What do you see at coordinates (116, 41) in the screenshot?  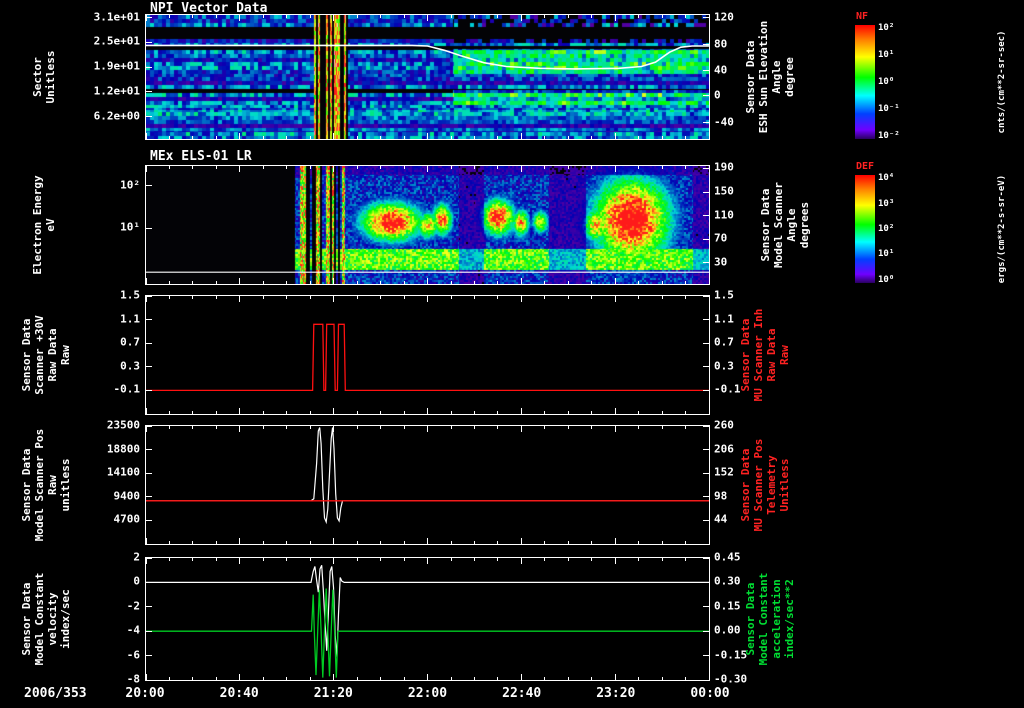 I see `y-tick-label: 2.5e+01` at bounding box center [116, 41].